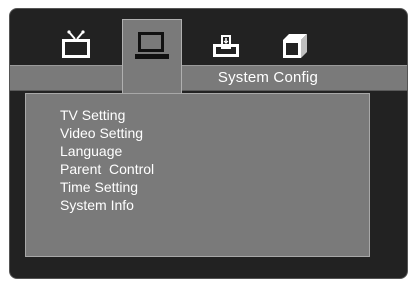 The image size is (417, 281). I want to click on menu-item-system-info: System Info, so click(107, 205).